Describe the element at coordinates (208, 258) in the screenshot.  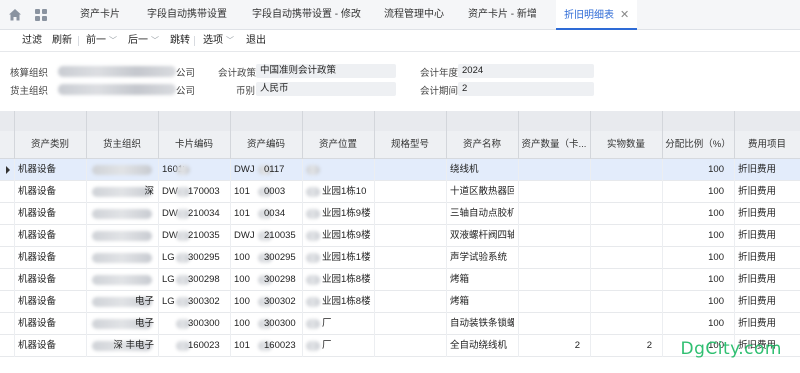
I see `cell-card-code: 300295` at that location.